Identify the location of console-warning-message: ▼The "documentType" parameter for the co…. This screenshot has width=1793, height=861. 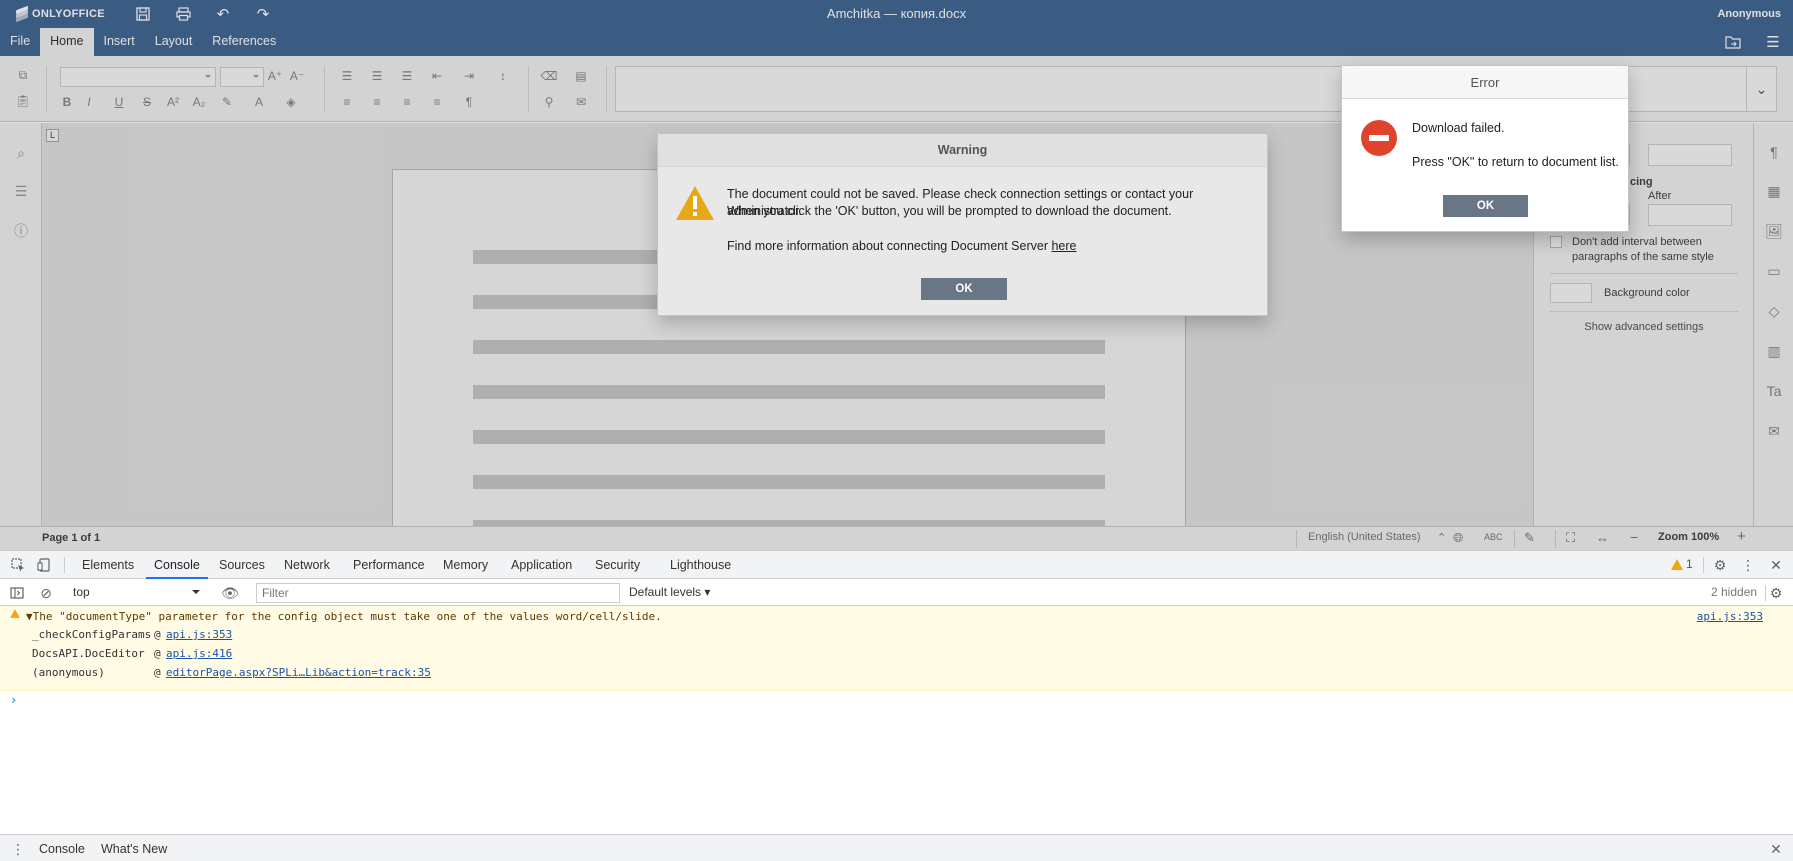
(896, 648).